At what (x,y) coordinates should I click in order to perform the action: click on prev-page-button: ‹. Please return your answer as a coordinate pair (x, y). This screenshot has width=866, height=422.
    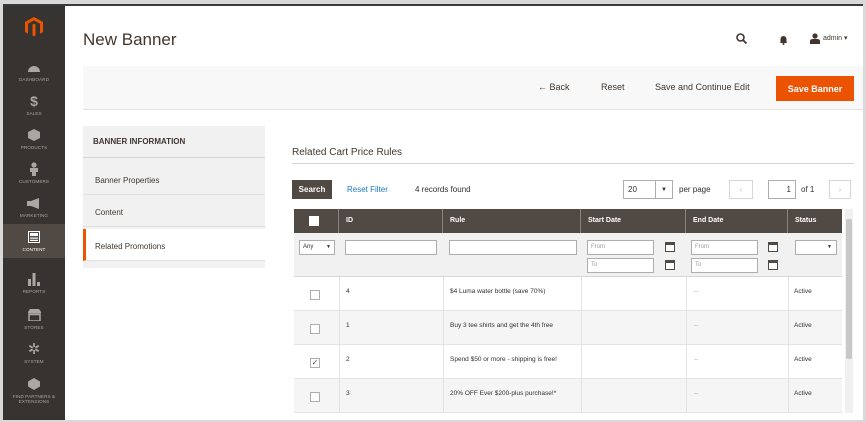
    Looking at the image, I should click on (741, 189).